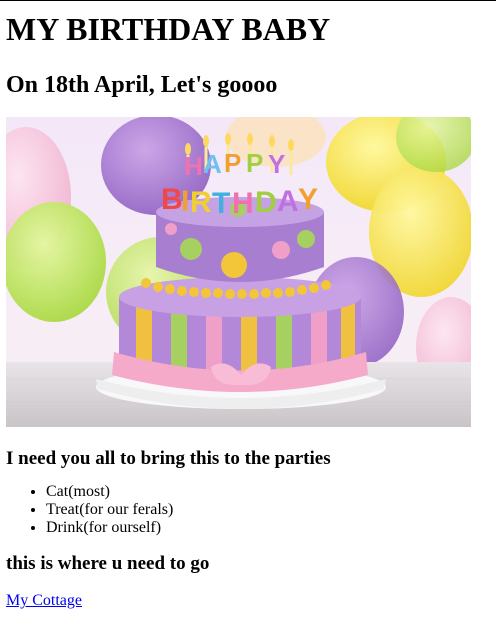 Image resolution: width=496 pixels, height=633 pixels. What do you see at coordinates (201, 202) in the screenshot?
I see `svg-text: R` at bounding box center [201, 202].